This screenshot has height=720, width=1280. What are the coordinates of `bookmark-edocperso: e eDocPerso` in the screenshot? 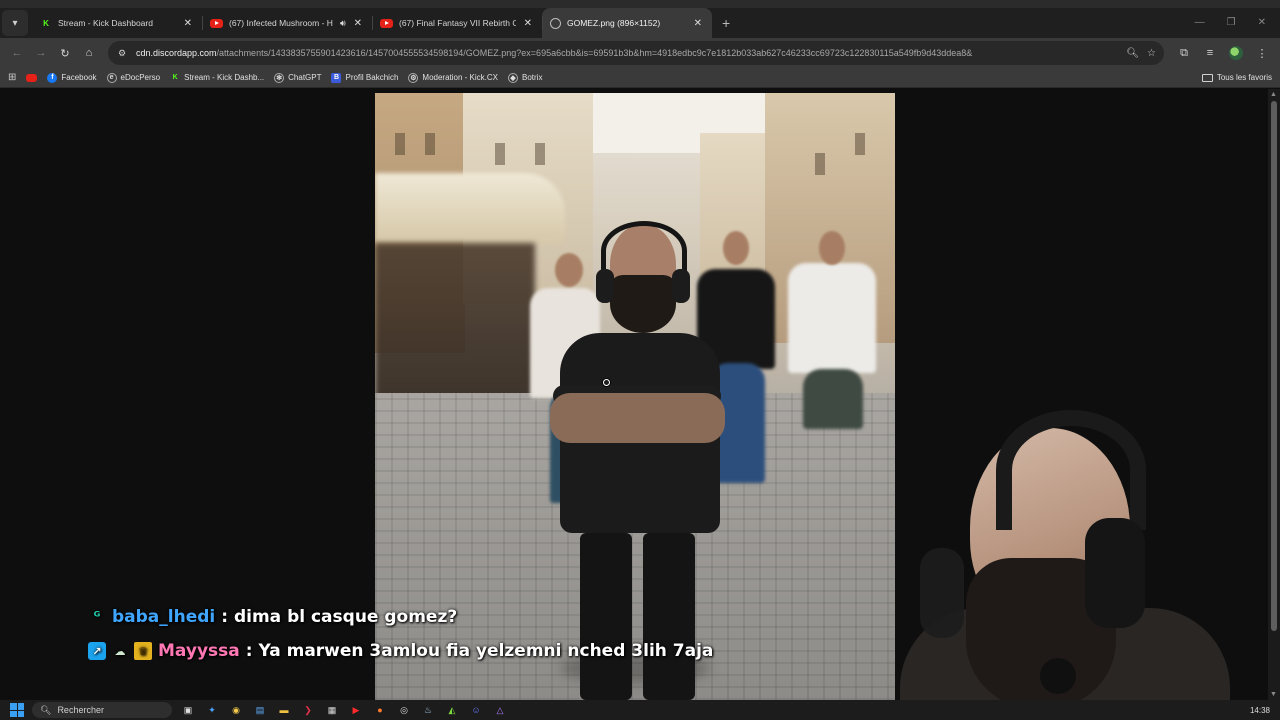 It's located at (133, 77).